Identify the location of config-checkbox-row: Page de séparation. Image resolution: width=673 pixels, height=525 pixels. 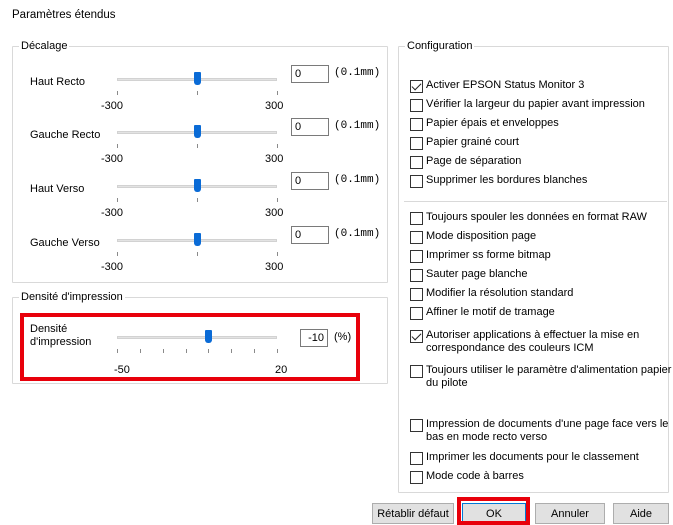
(541, 162).